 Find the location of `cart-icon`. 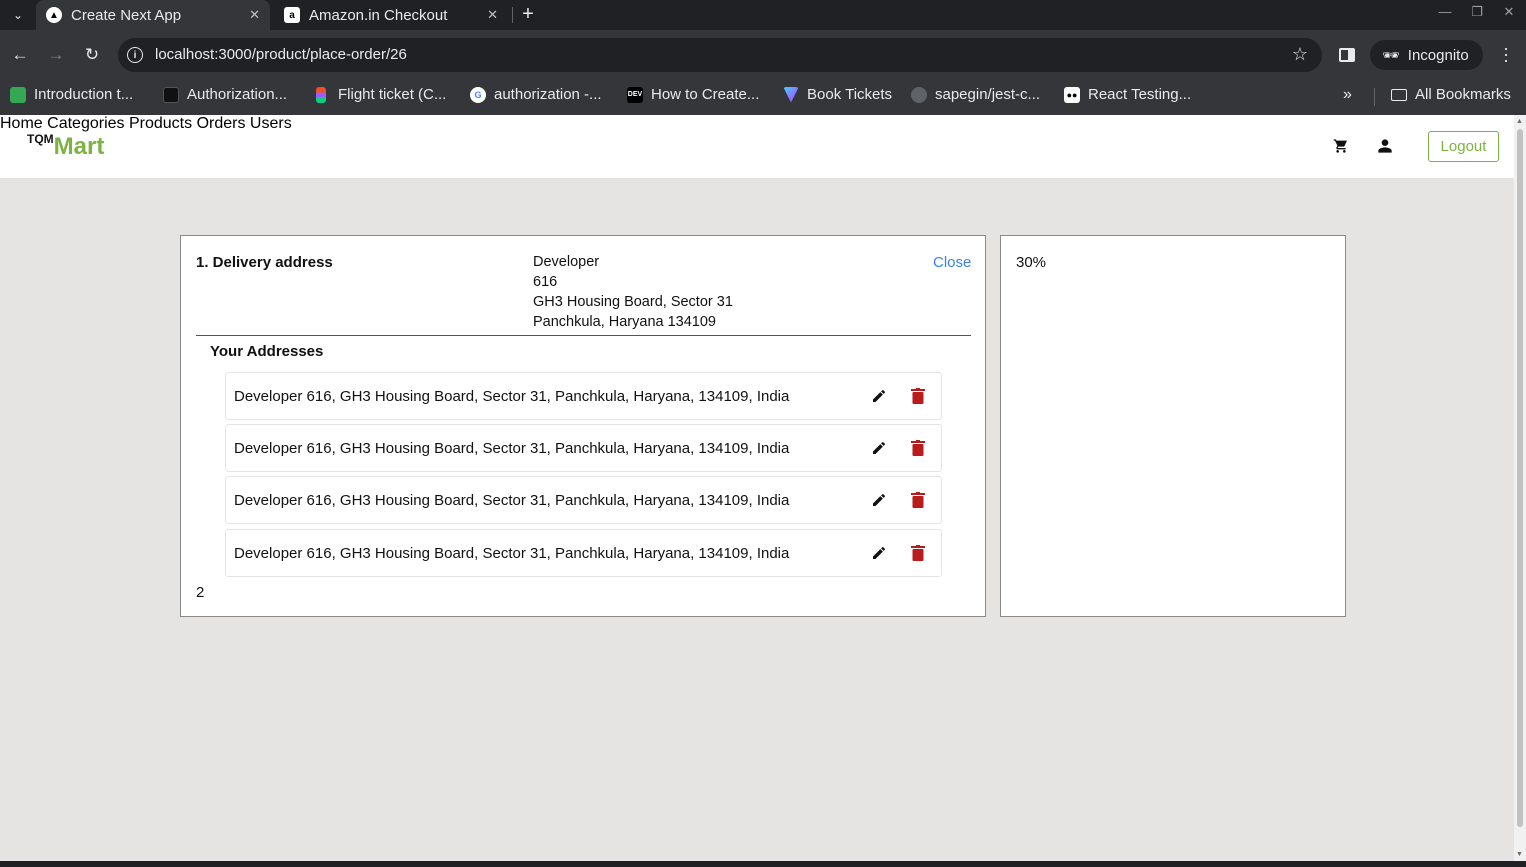

cart-icon is located at coordinates (1341, 146).